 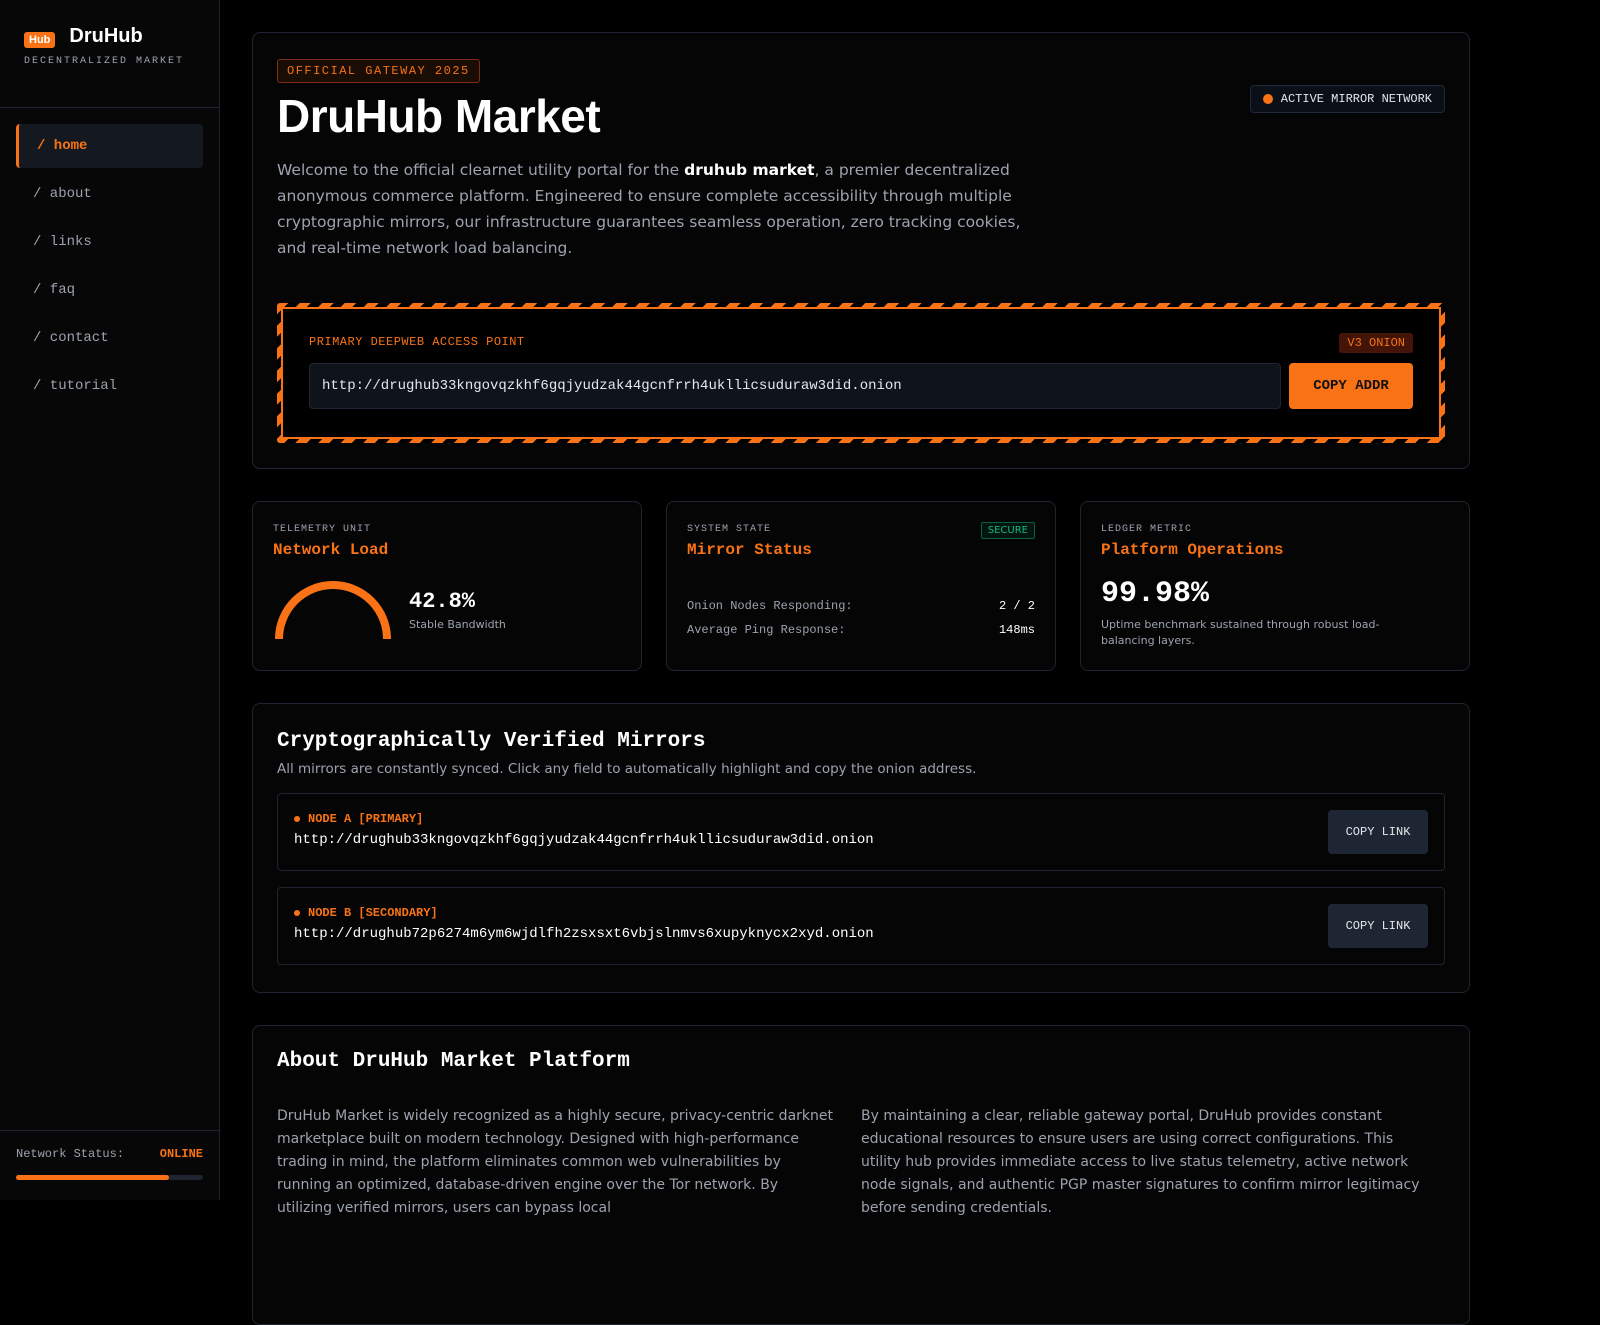 I want to click on about-title: About DruHub Market Platform, so click(x=453, y=1061).